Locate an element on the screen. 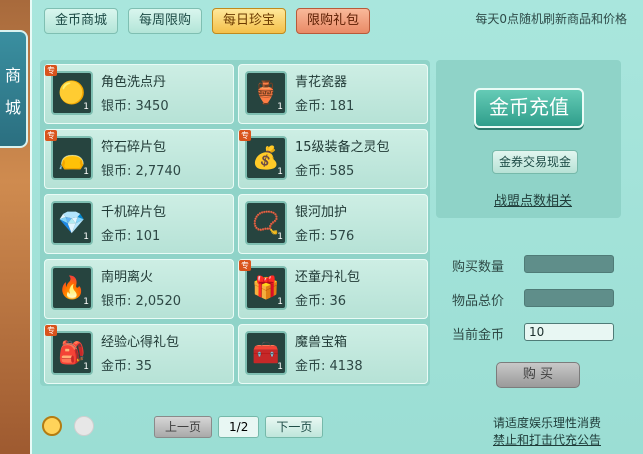 The image size is (643, 454). tab-bar: 金币商城 每周限购 每日珍宝 限购礼包 is located at coordinates (207, 21).